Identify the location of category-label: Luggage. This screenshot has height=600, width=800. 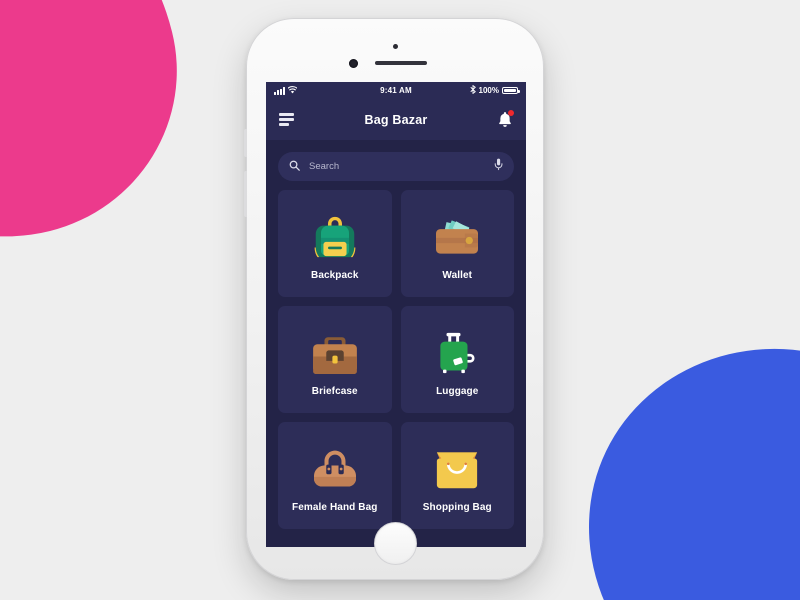
(457, 391).